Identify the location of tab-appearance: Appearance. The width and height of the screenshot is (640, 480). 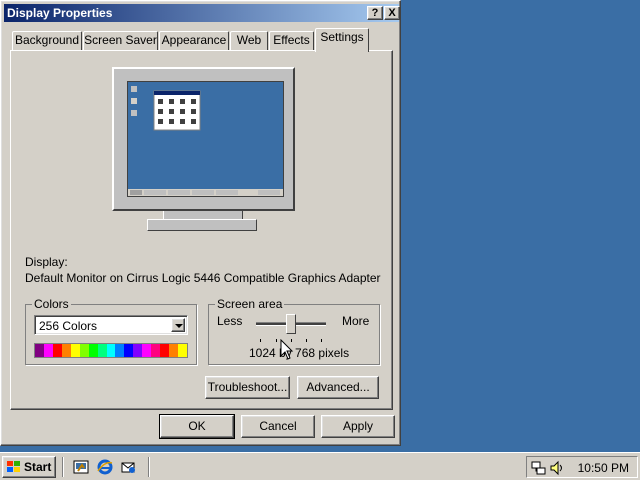
(194, 40).